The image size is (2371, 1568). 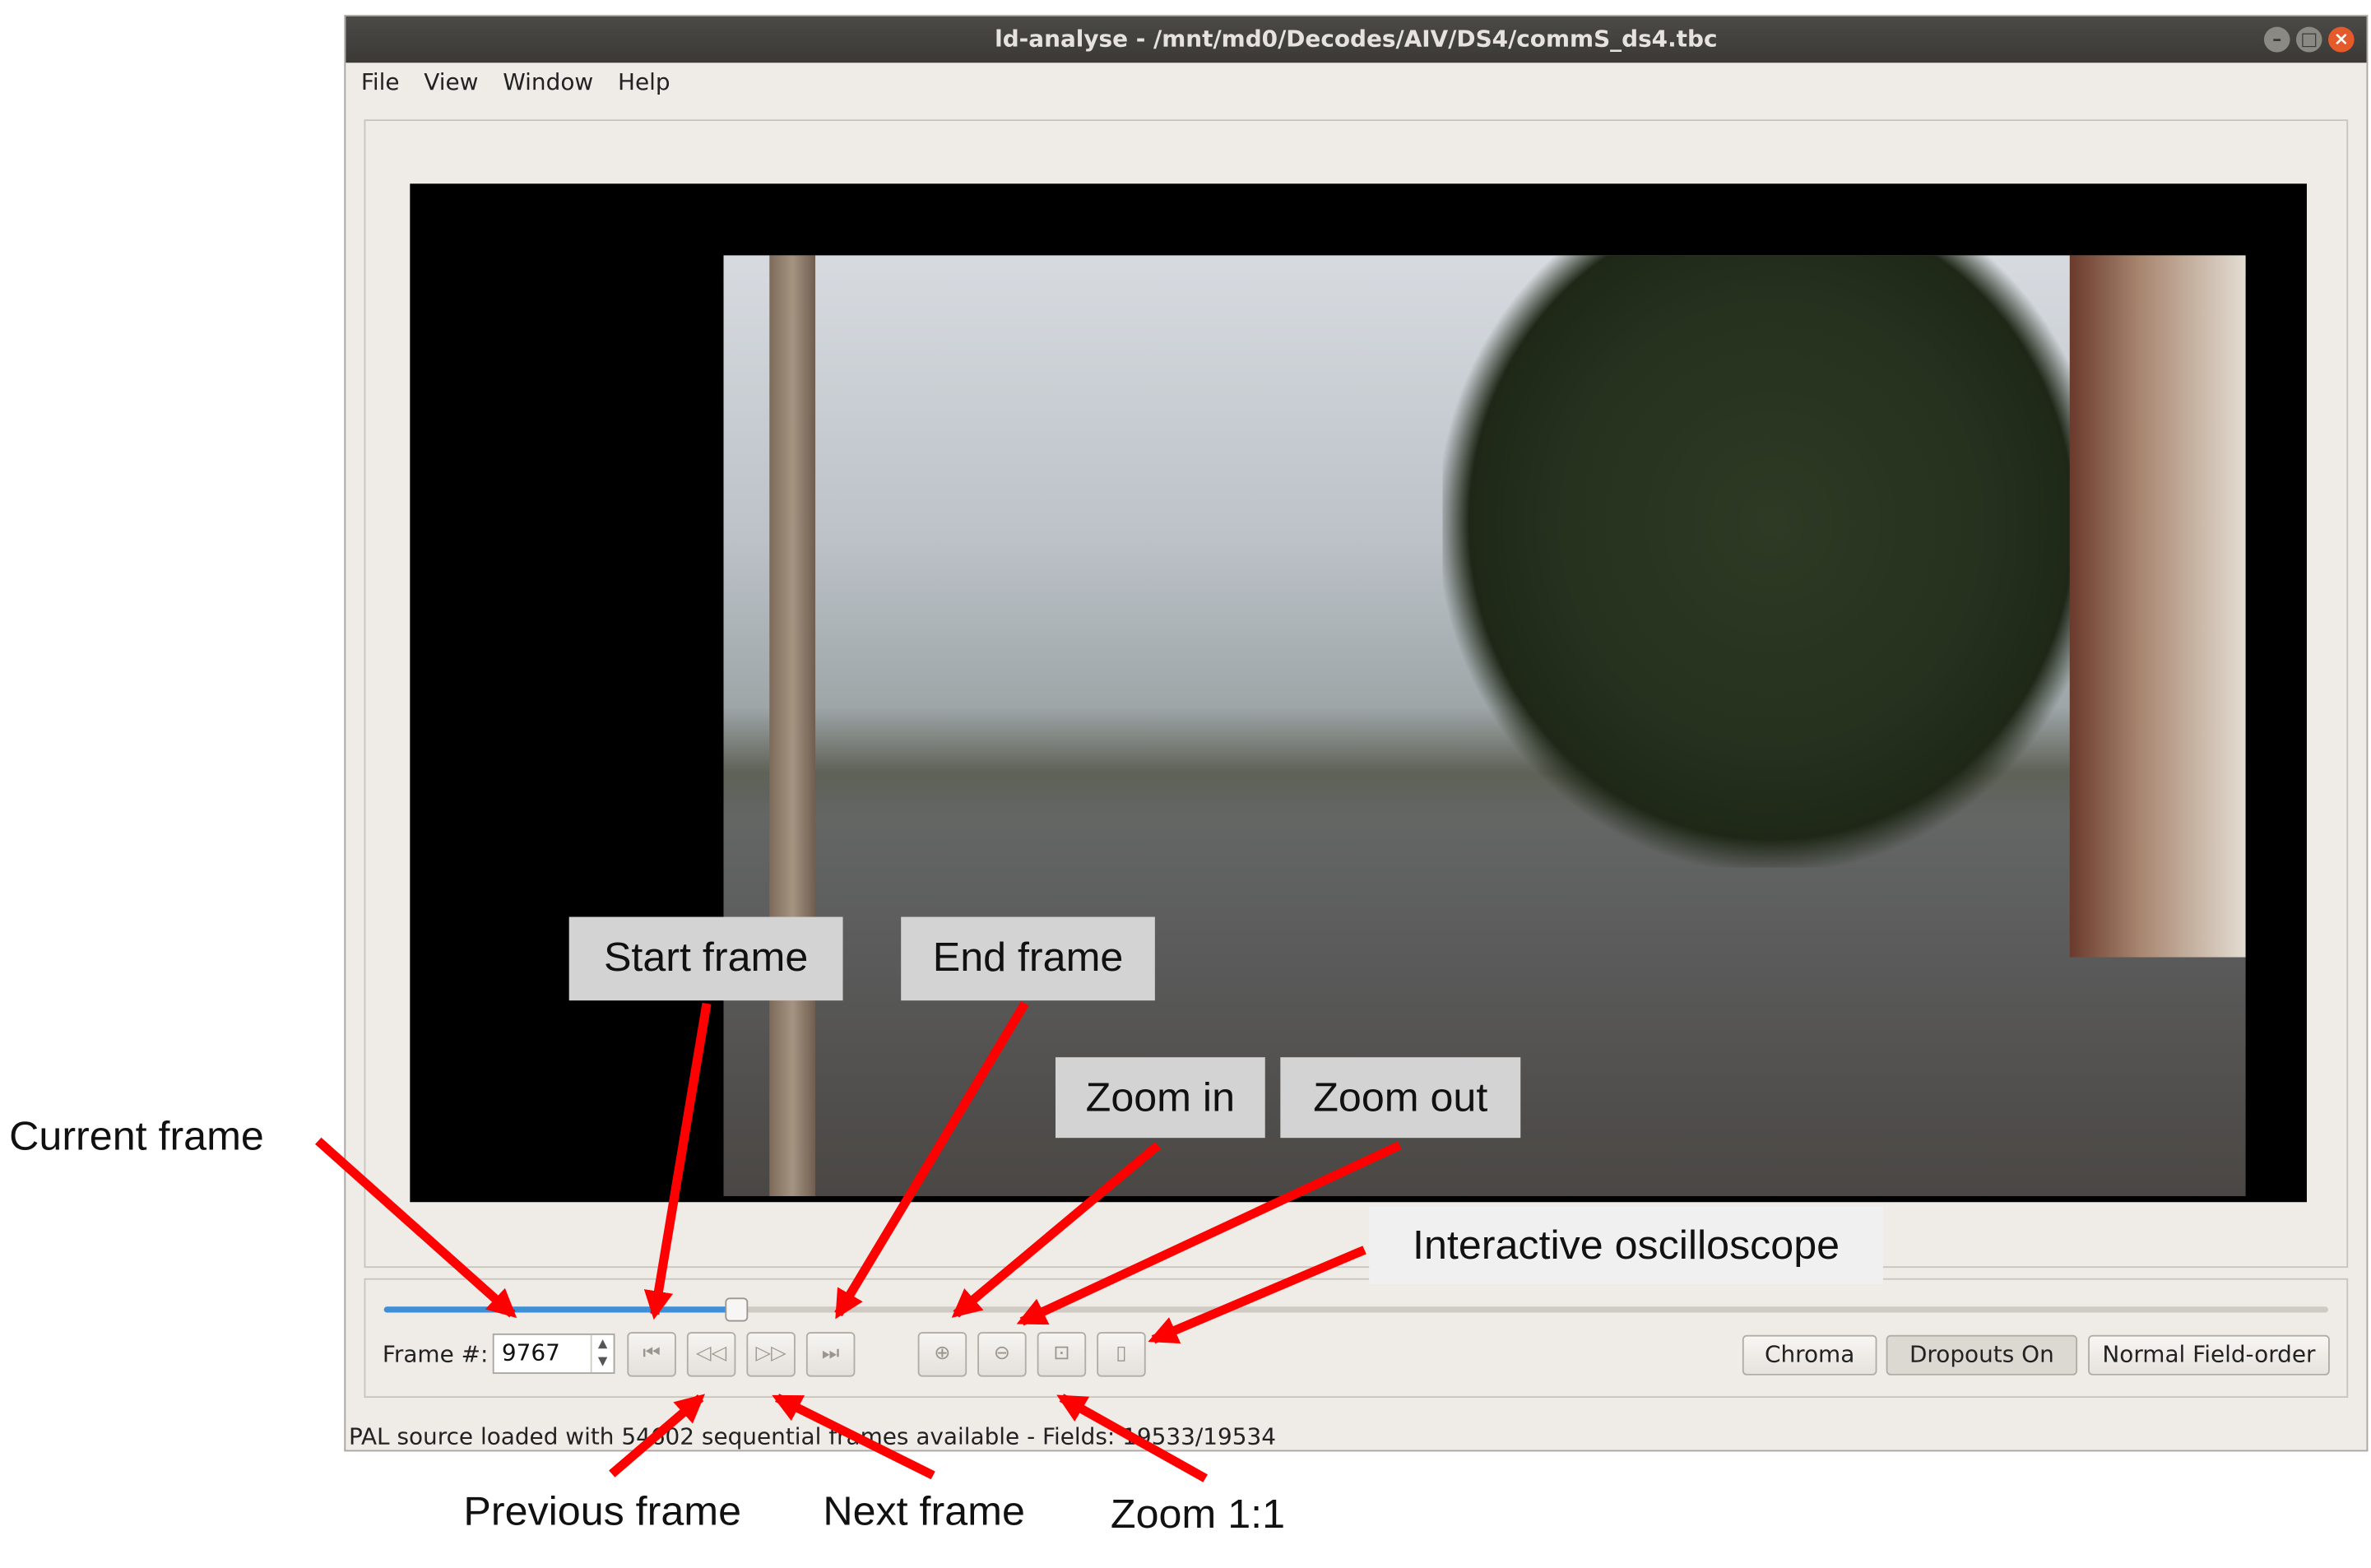 What do you see at coordinates (415, 1228) in the screenshot?
I see `arrow-current-frame` at bounding box center [415, 1228].